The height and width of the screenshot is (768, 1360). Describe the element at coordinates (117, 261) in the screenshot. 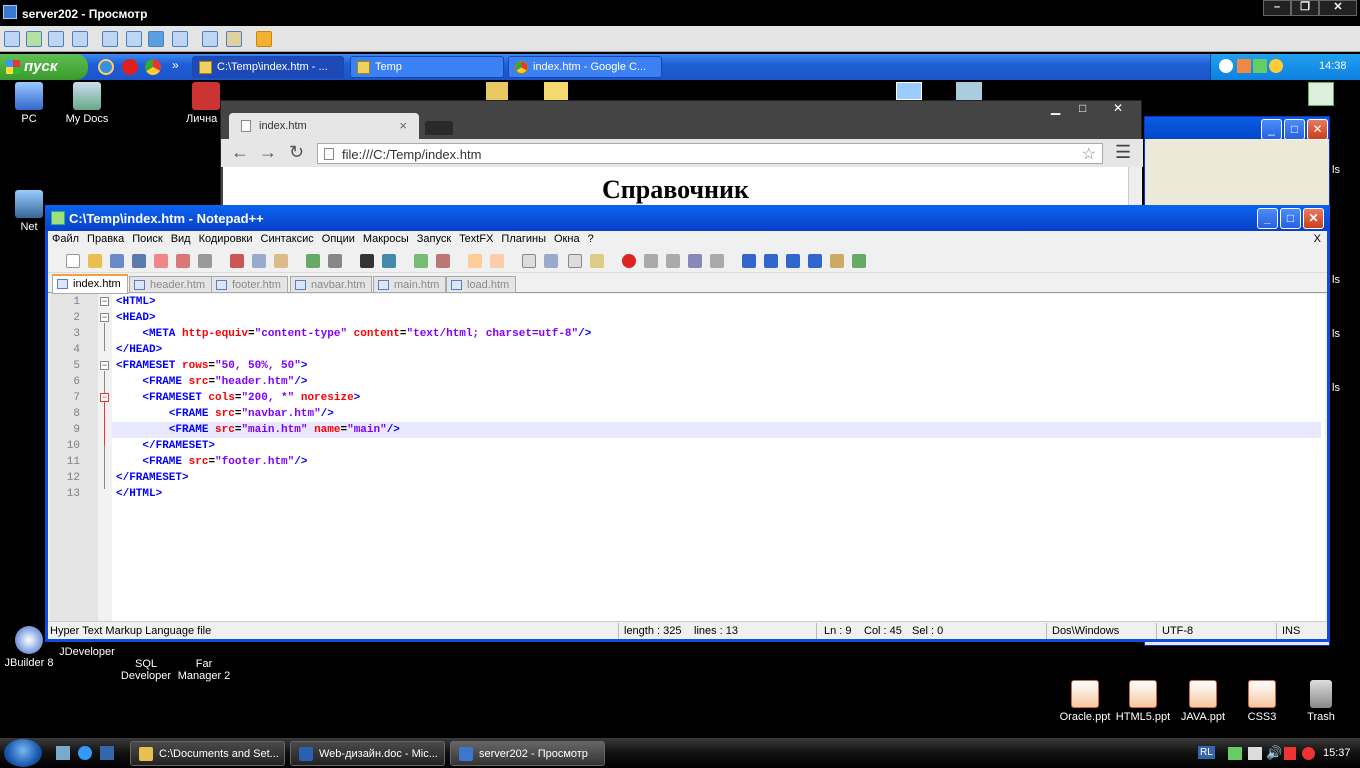

I see `save-icon` at that location.